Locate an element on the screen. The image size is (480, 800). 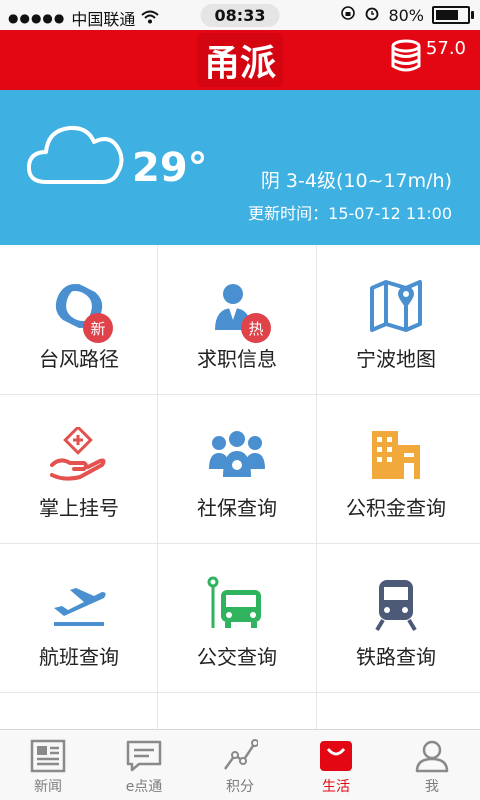
tab-me: 我 is located at coordinates (432, 765).